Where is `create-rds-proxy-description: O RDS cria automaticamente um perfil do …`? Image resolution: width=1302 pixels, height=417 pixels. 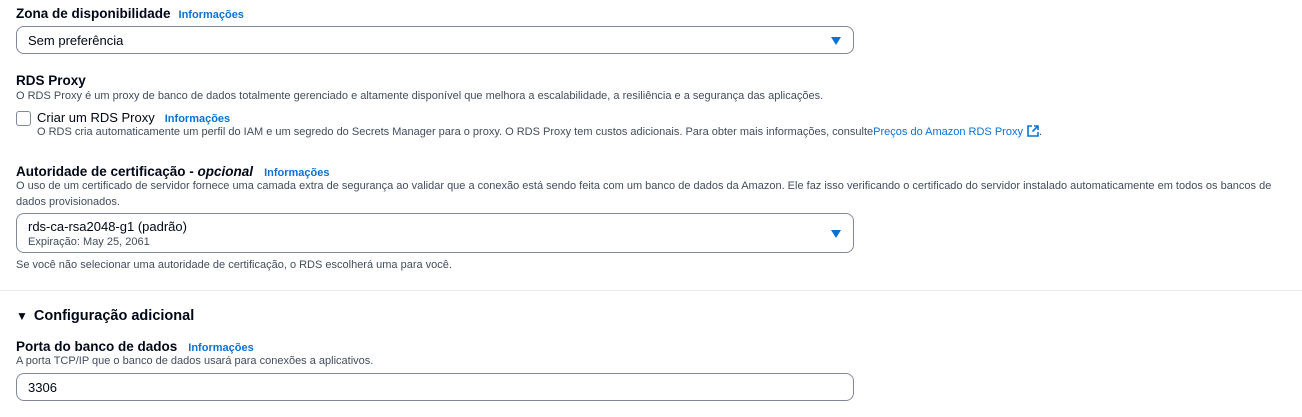 create-rds-proxy-description: O RDS cria automaticamente um perfil do … is located at coordinates (539, 133).